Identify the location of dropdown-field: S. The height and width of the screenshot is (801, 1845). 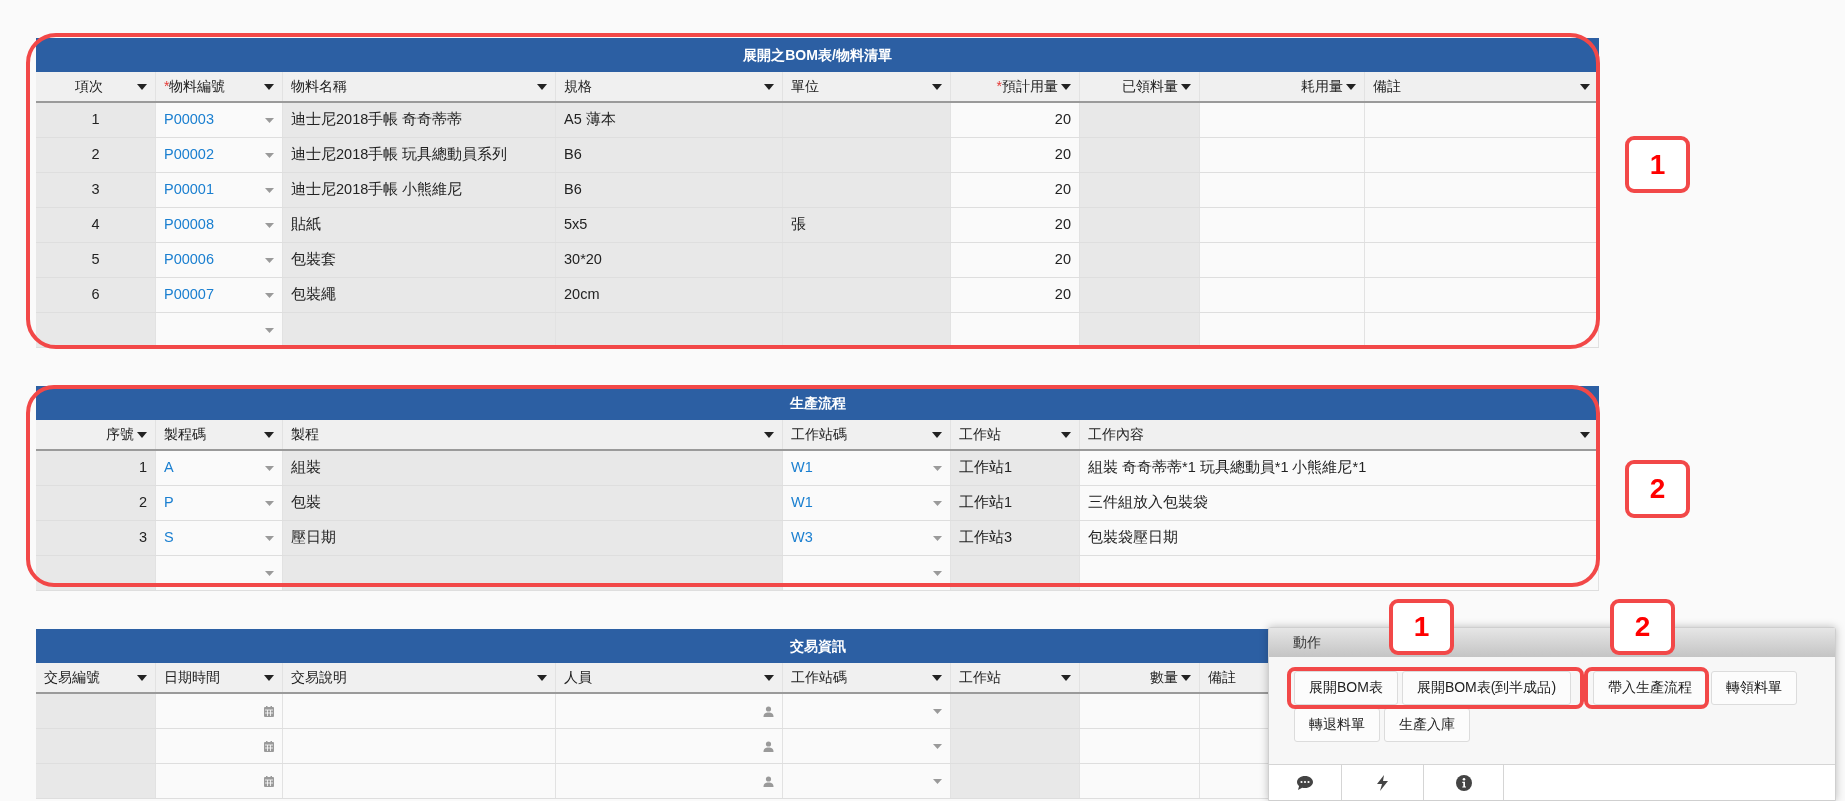
(219, 538).